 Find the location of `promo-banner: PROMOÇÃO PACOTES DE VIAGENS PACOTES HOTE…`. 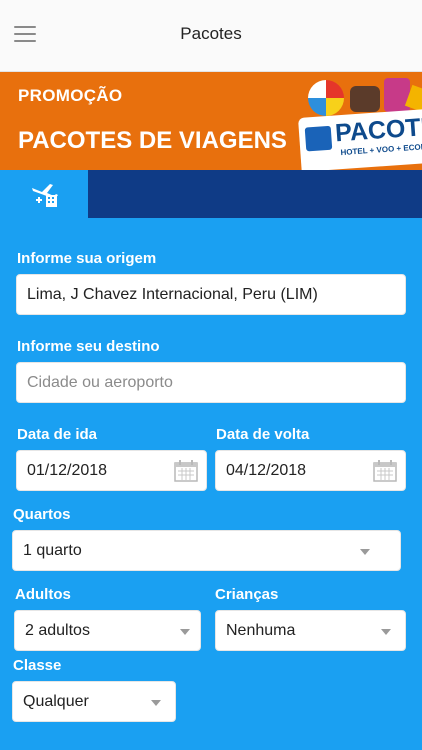

promo-banner: PROMOÇÃO PACOTES DE VIAGENS PACOTES HOTE… is located at coordinates (211, 121).